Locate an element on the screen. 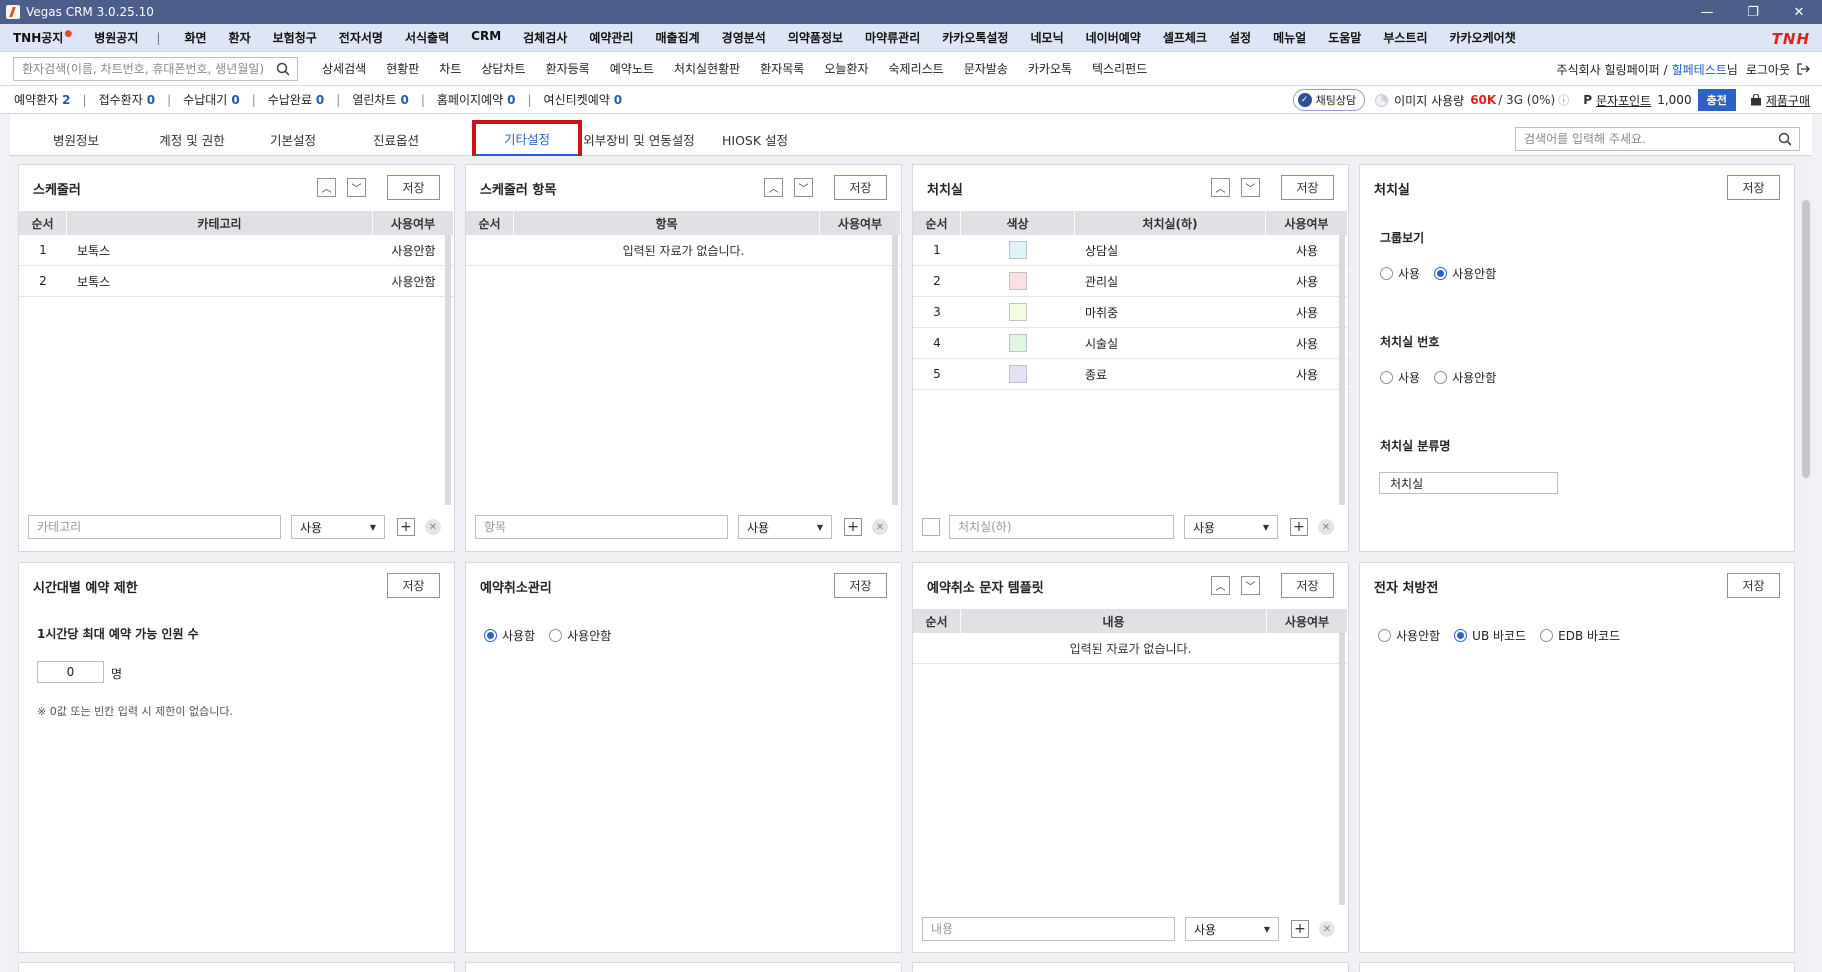 Image resolution: width=1822 pixels, height=972 pixels. menu-item: 네모닉 is located at coordinates (1046, 37).